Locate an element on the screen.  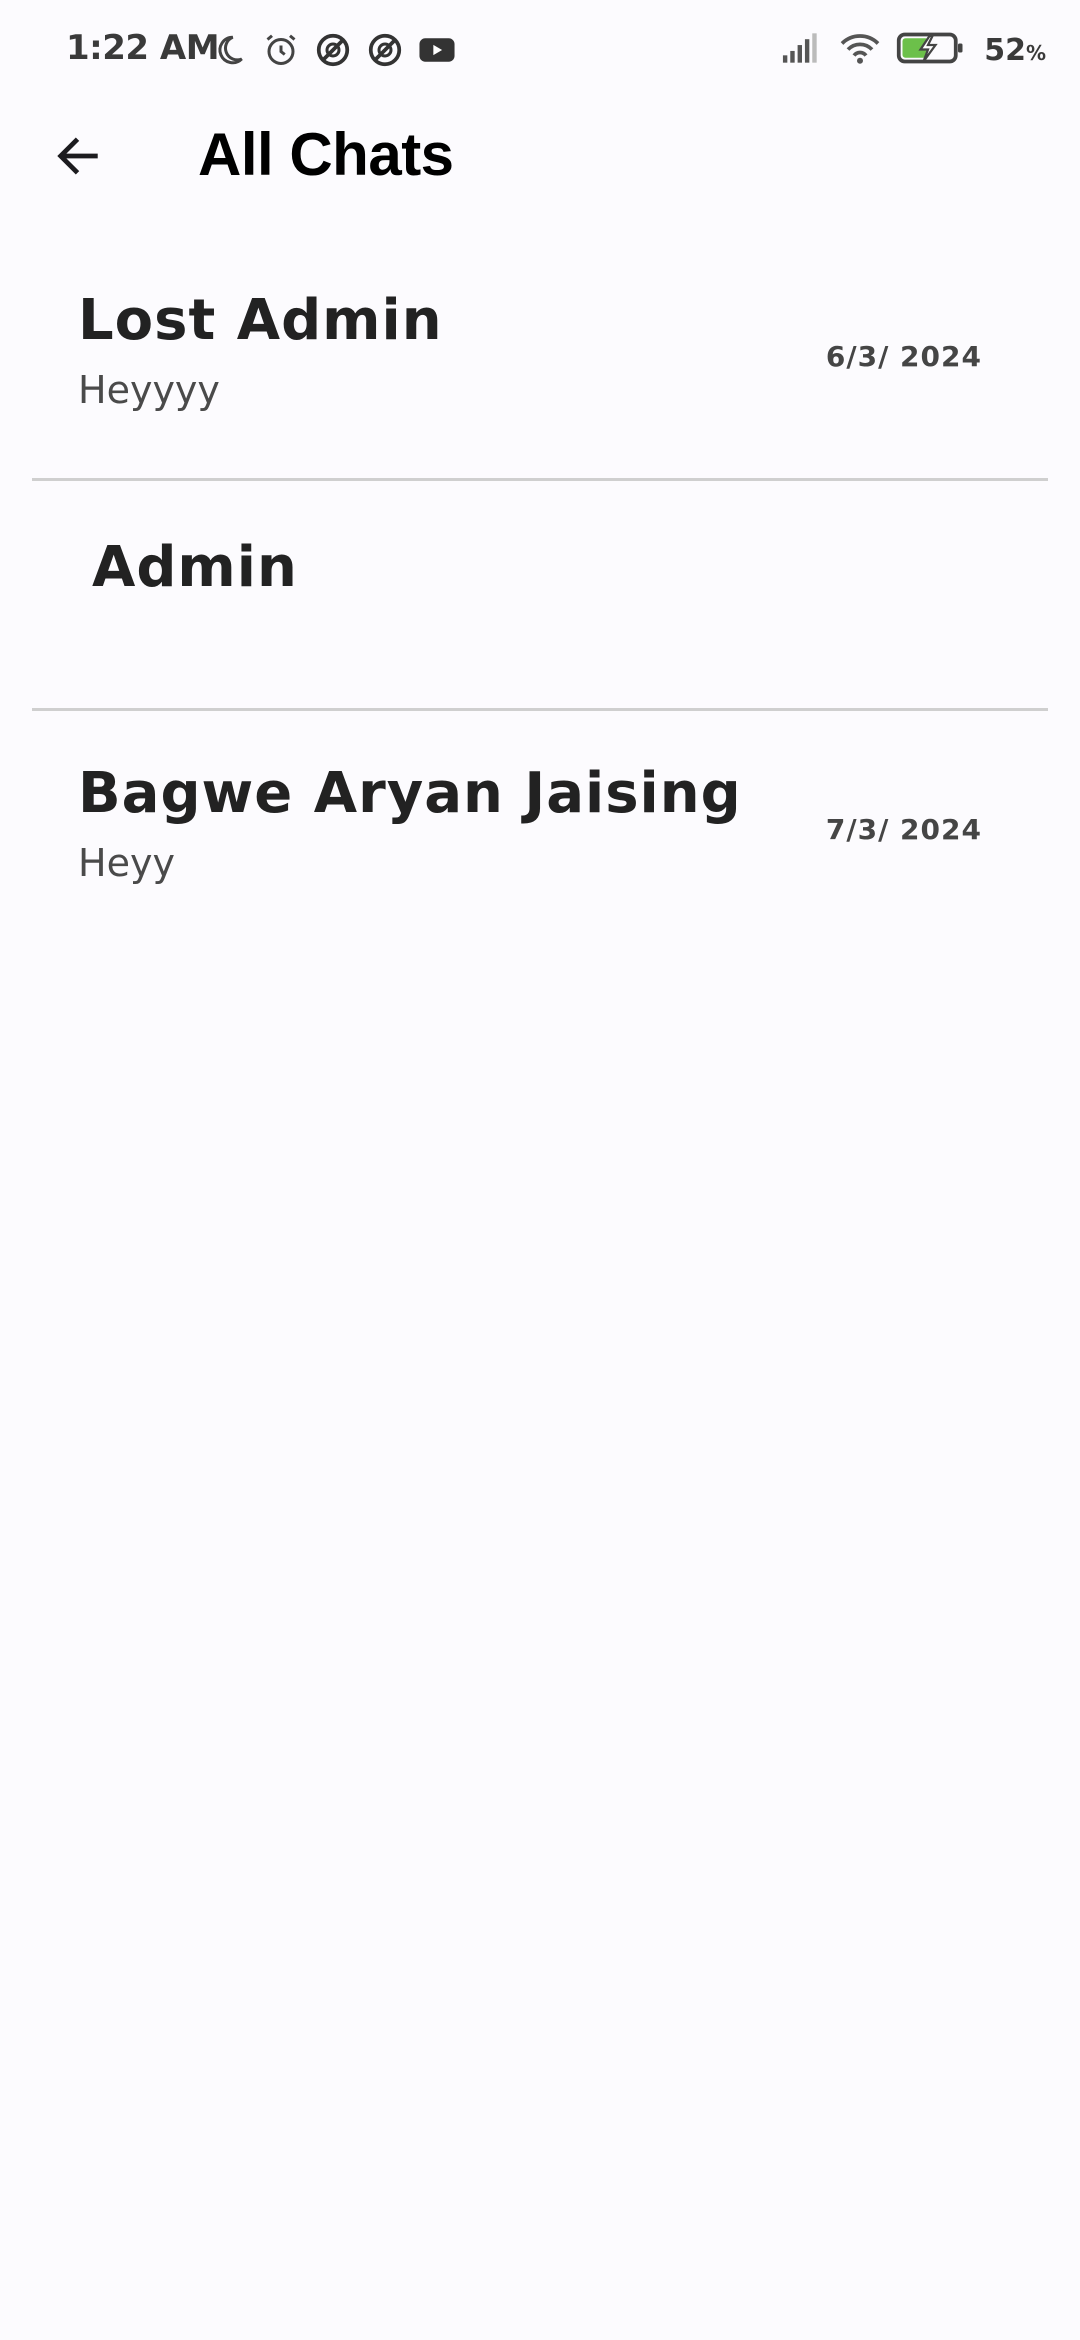
status-time: 1:22 AM is located at coordinates (143, 48).